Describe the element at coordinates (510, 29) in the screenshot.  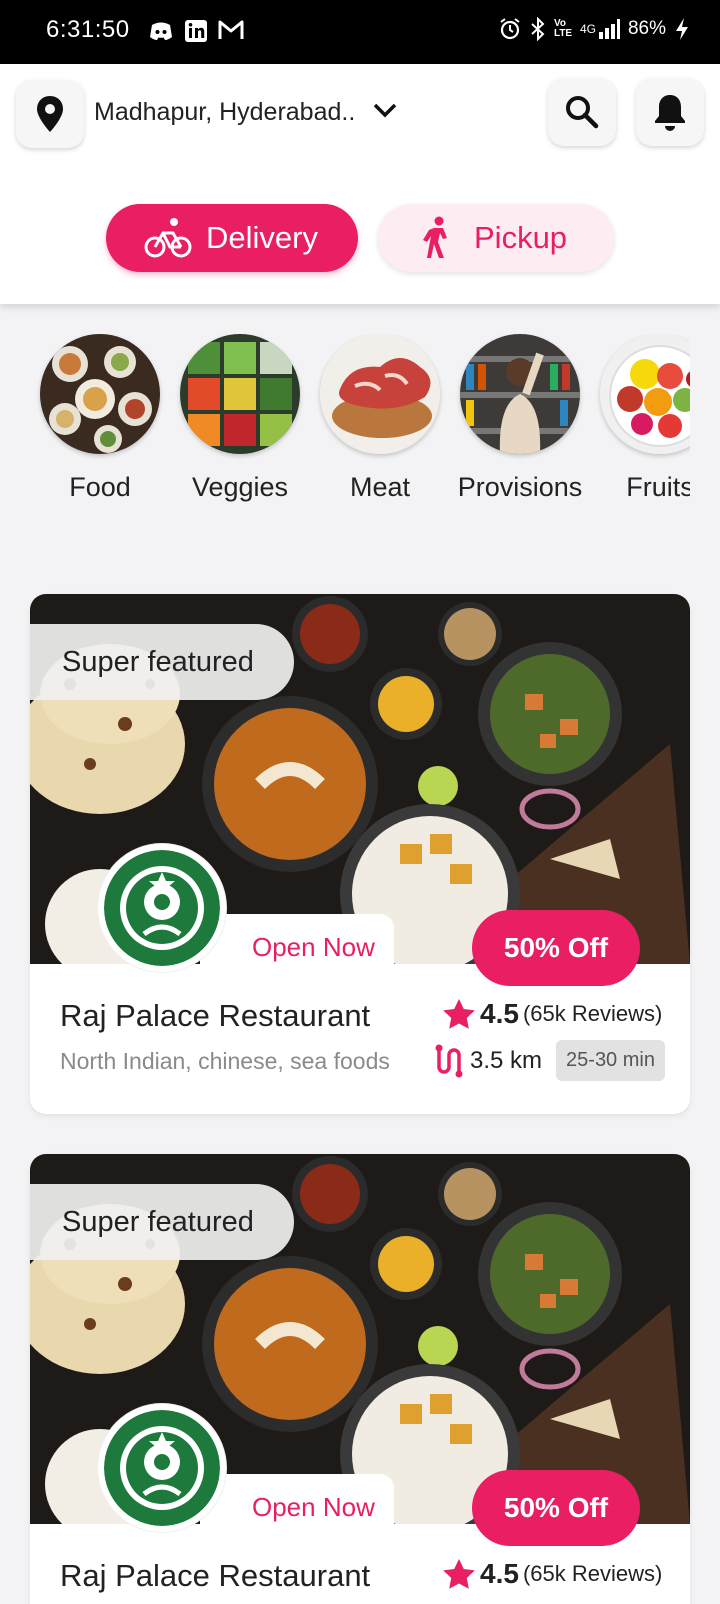
I see `alarm-icon` at that location.